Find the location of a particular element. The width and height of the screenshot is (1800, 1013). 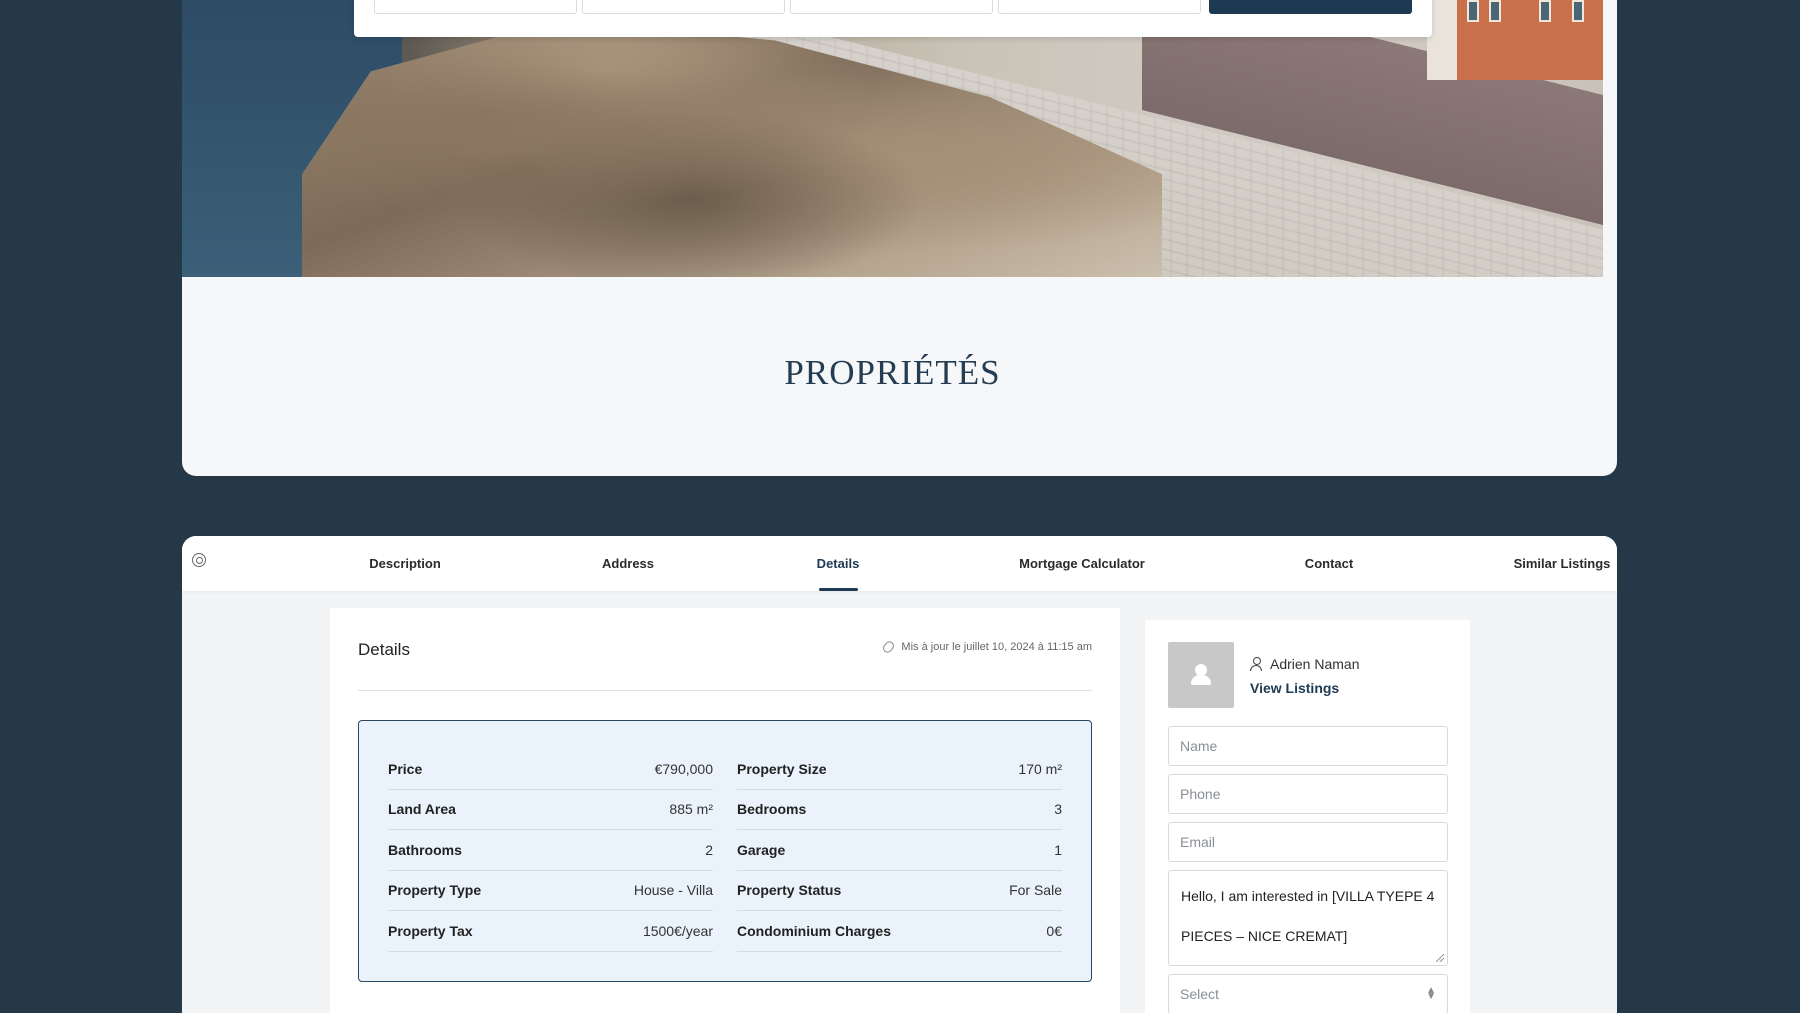

detail-row-property-type: Property Type House - Villa is located at coordinates (550, 891).